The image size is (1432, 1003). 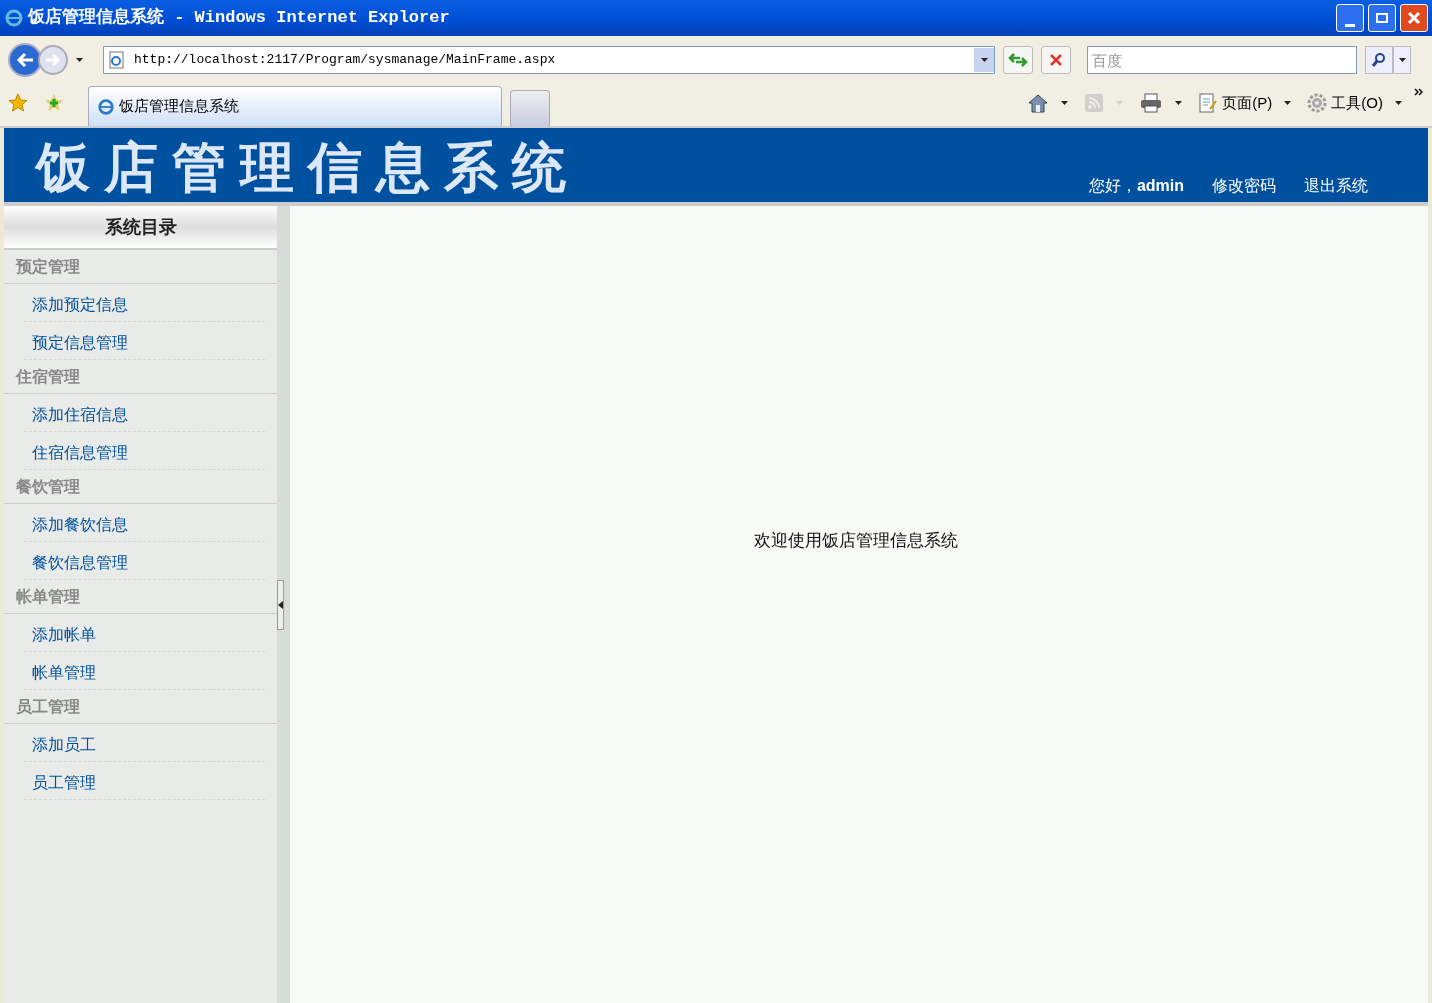 I want to click on dropdown-button, so click(x=984, y=60).